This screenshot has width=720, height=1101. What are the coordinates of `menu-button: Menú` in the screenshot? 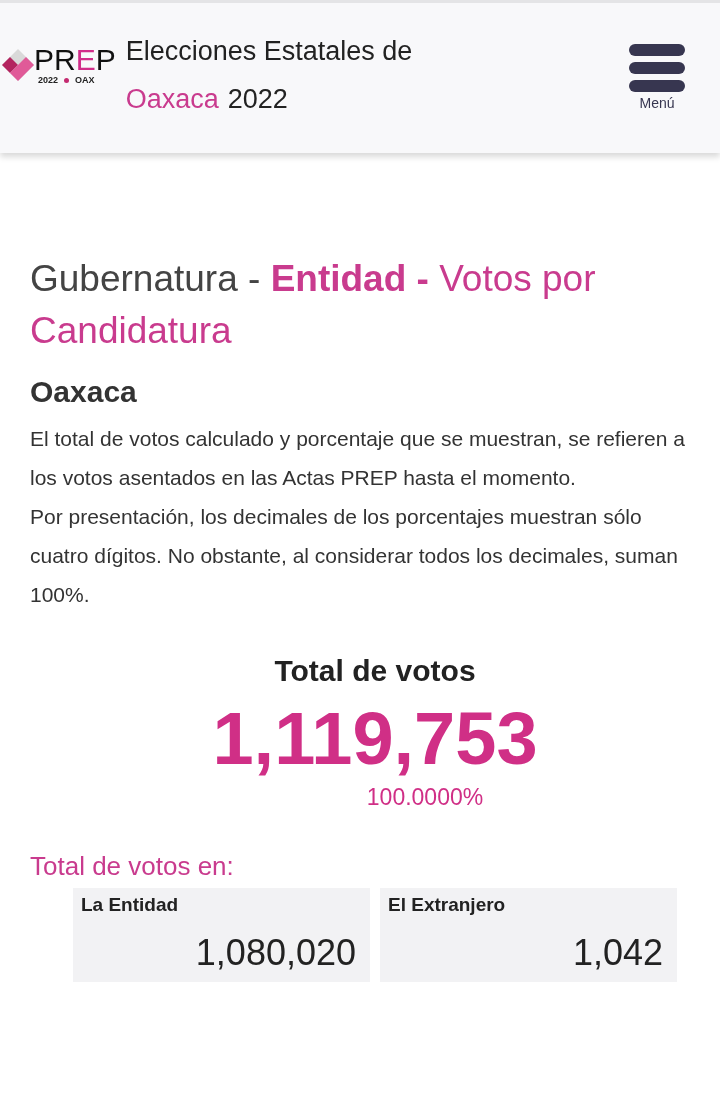 It's located at (657, 77).